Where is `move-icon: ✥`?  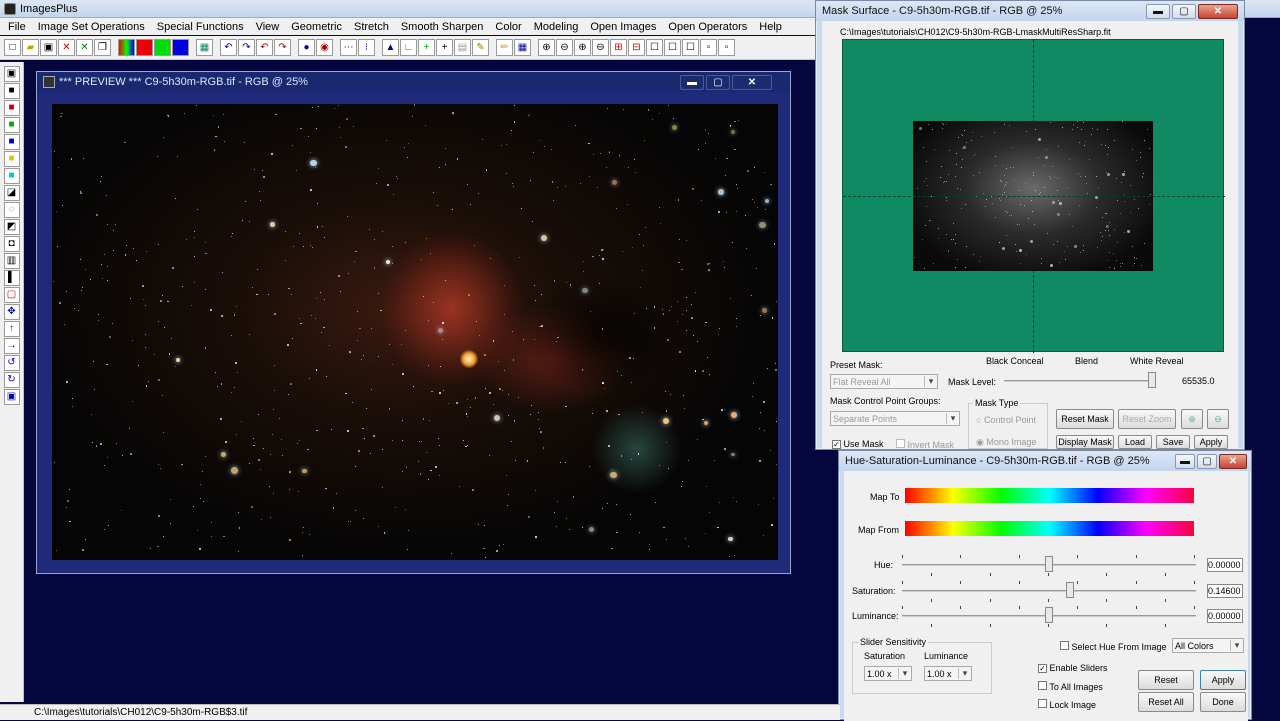
move-icon: ✥ is located at coordinates (11, 312).